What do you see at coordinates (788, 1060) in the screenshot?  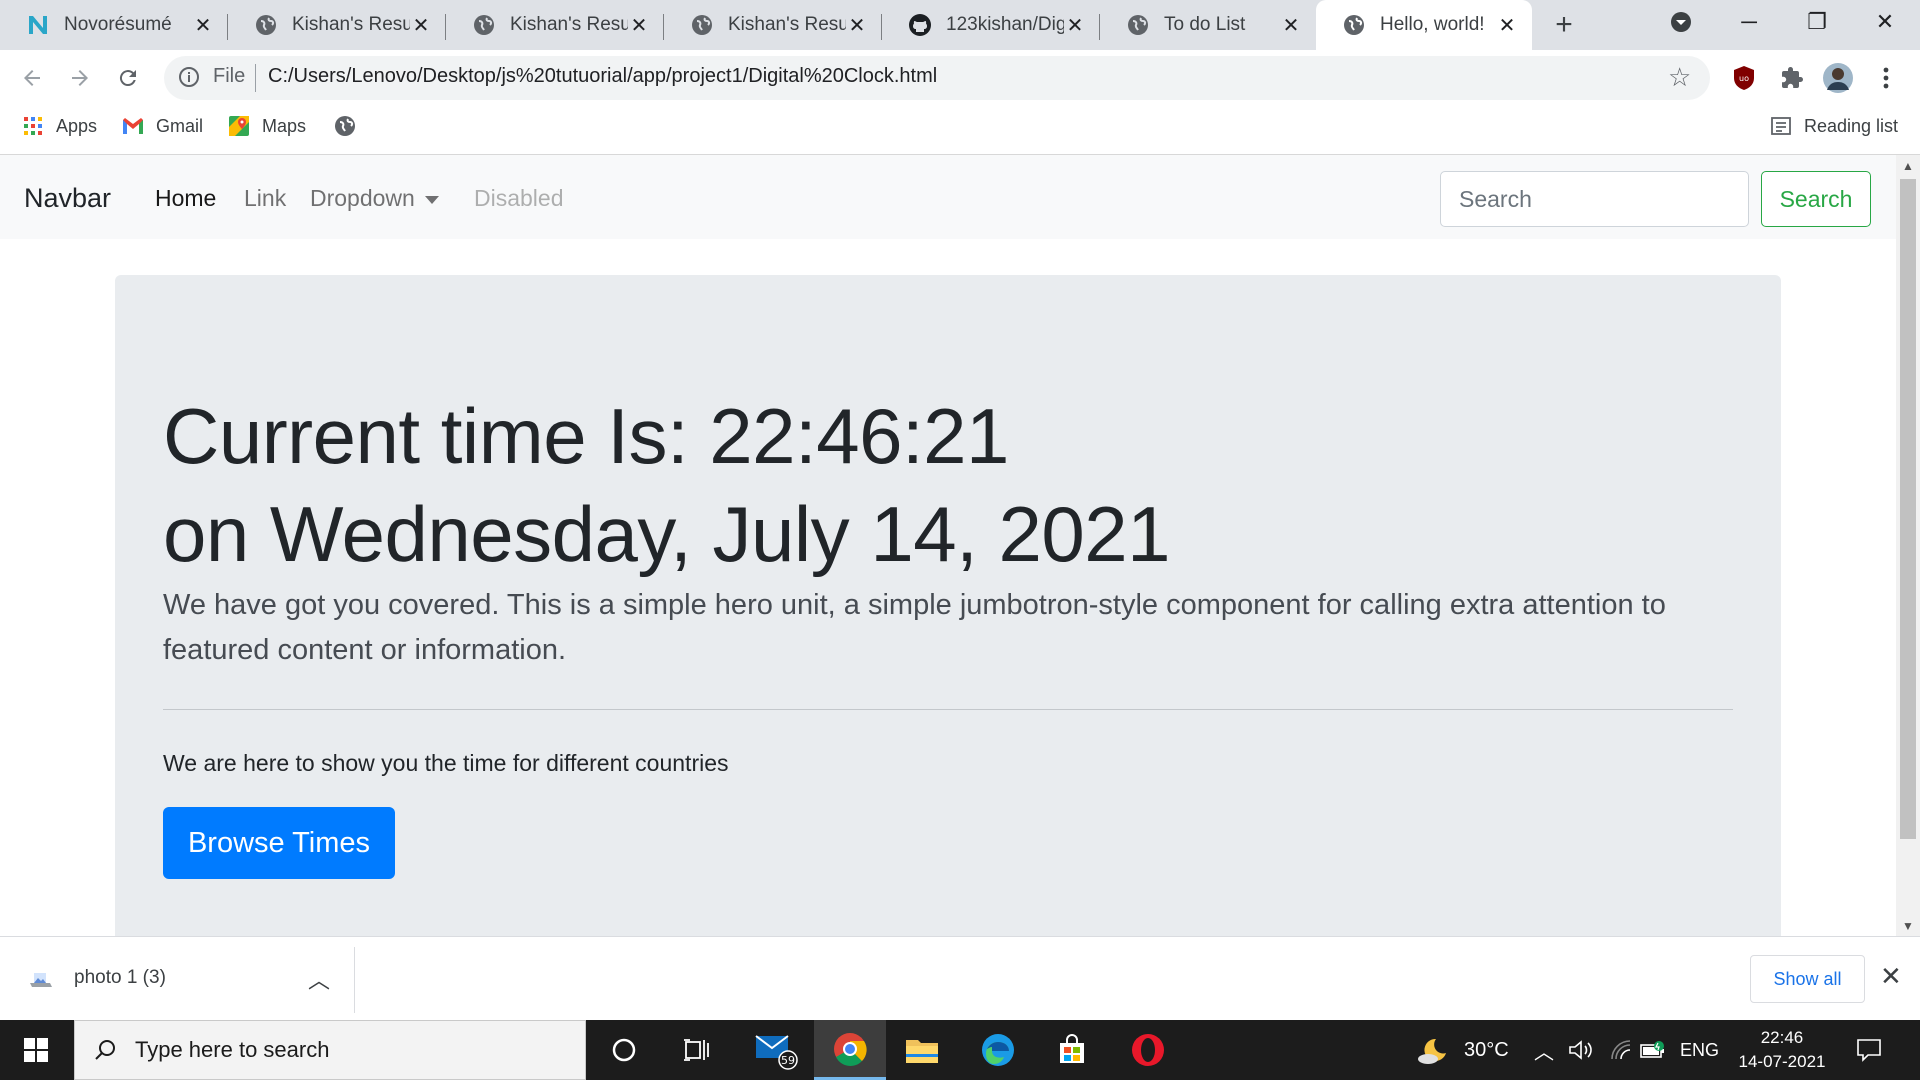 I see `mail-badge: 59` at bounding box center [788, 1060].